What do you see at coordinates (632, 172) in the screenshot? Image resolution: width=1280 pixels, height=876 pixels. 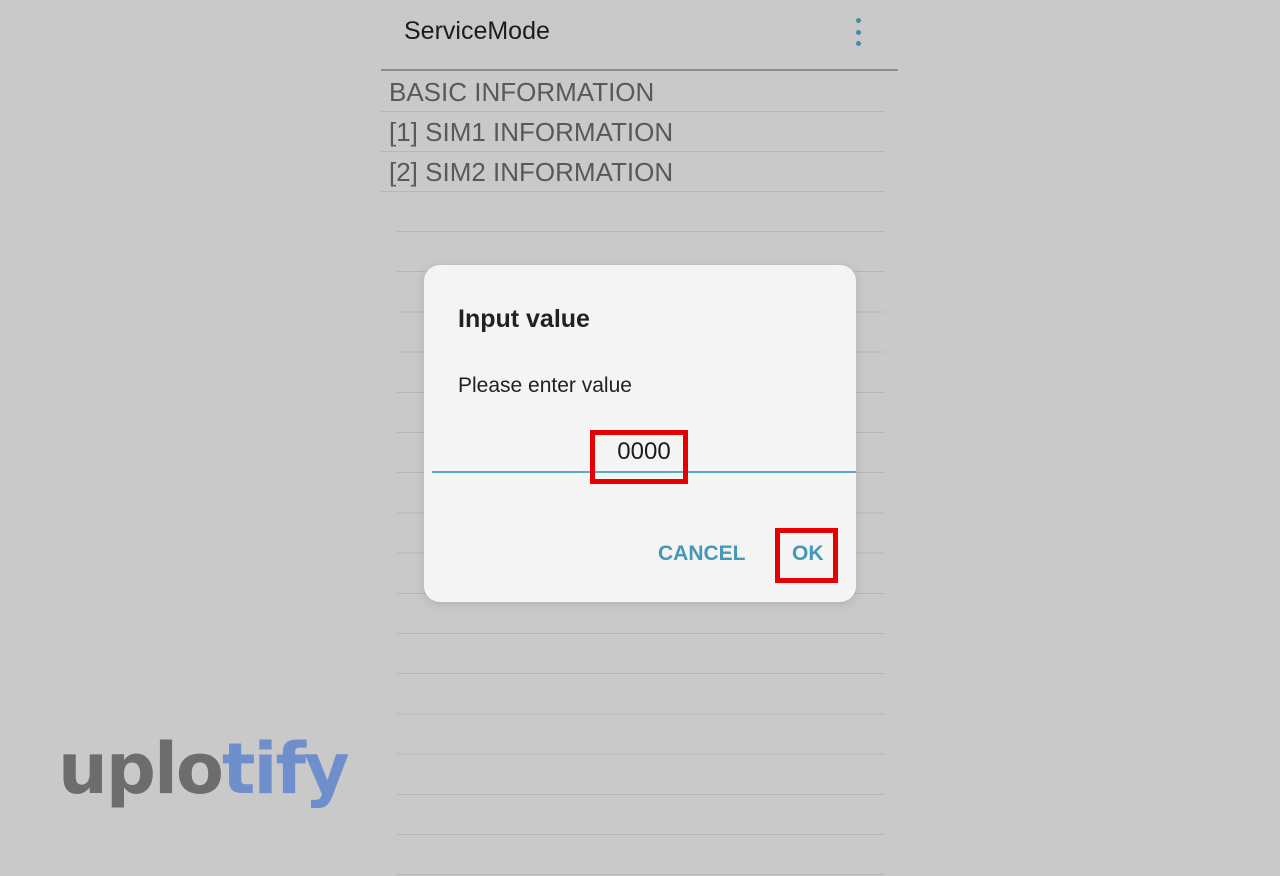 I see `menu-item-sim2-information: [2] SIM2 INFORMATION` at bounding box center [632, 172].